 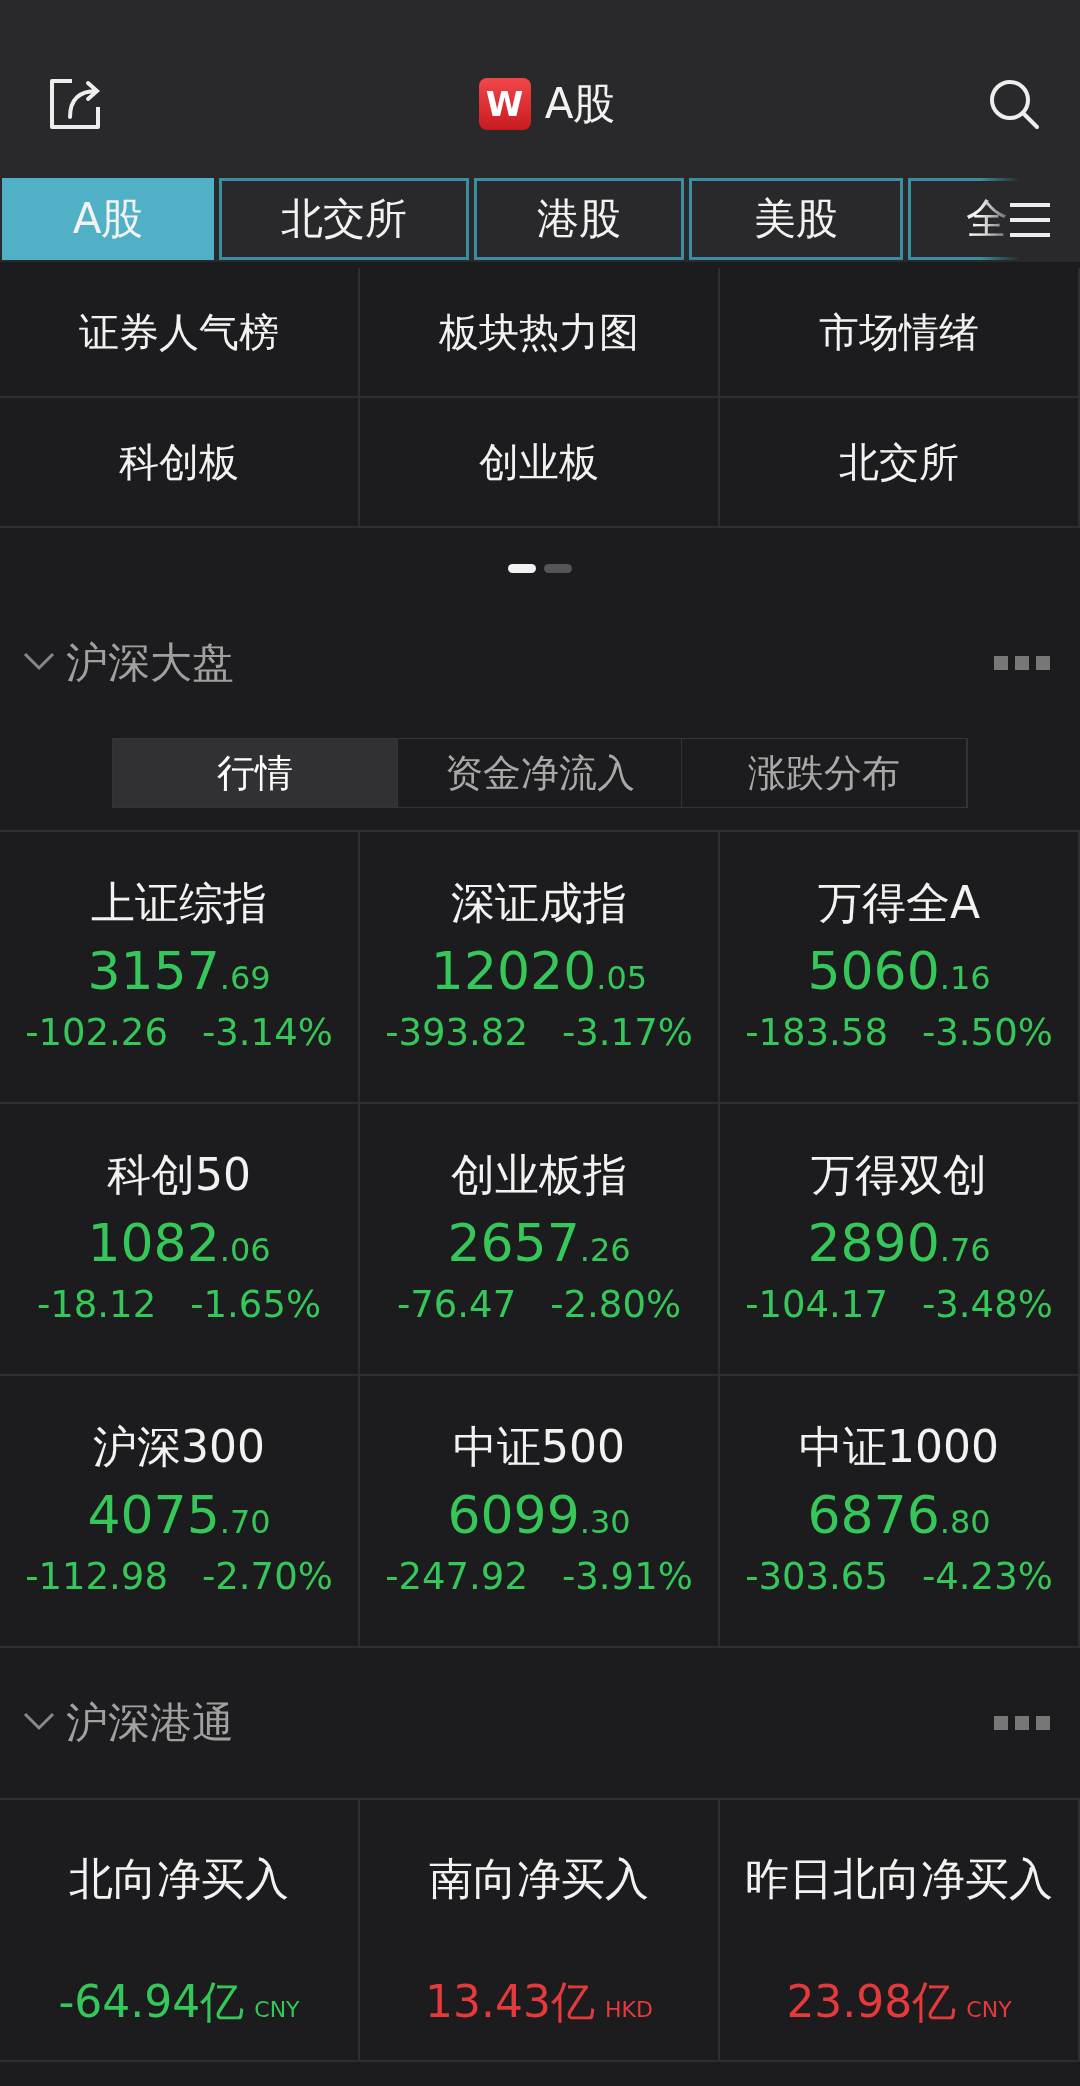 What do you see at coordinates (513, 1515) in the screenshot?
I see `index-value: 6099` at bounding box center [513, 1515].